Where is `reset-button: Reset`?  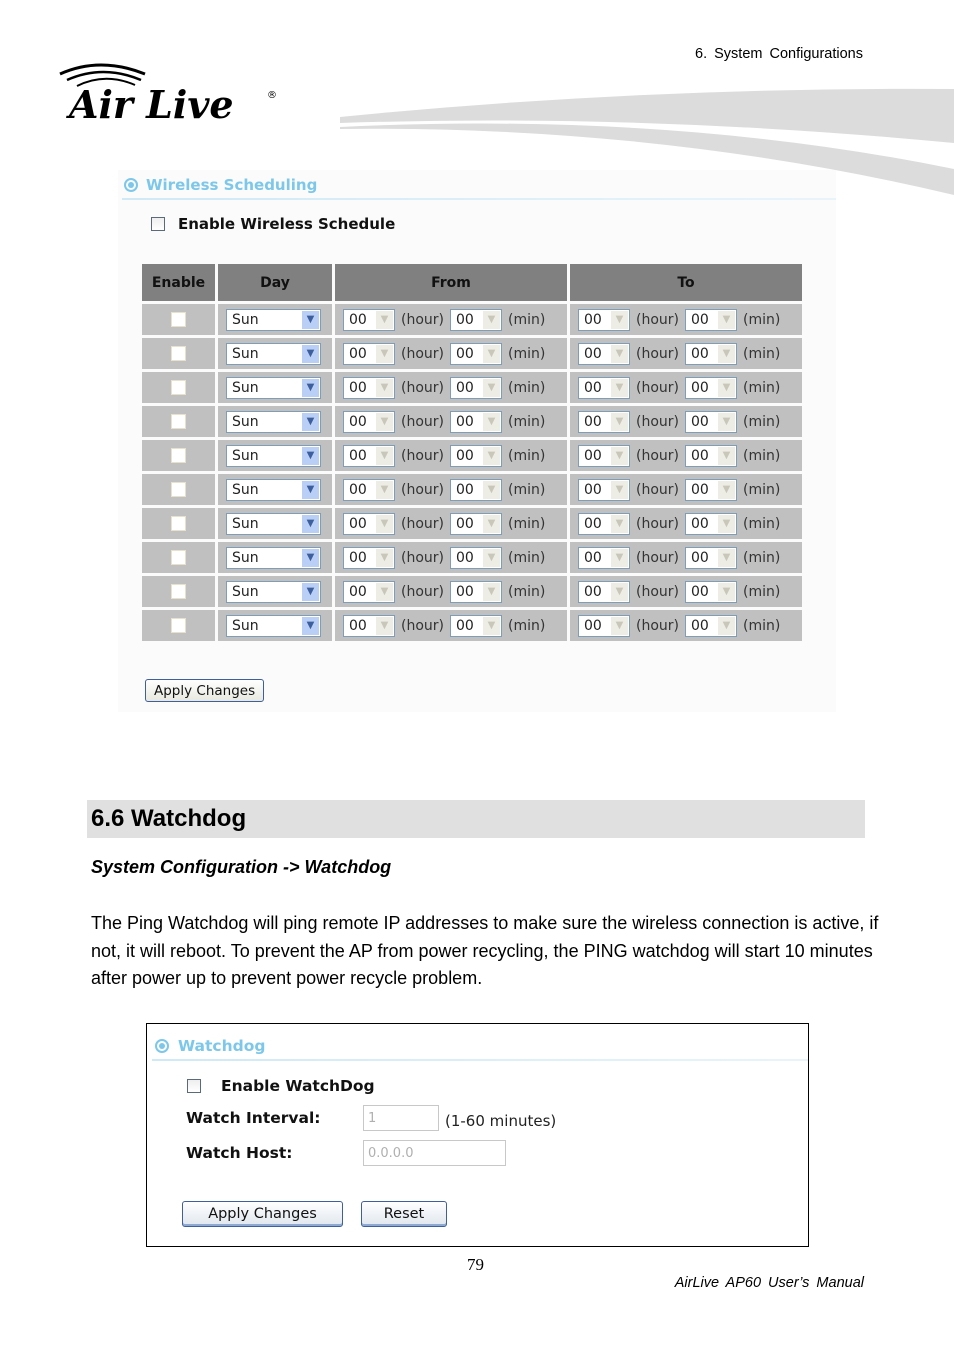 reset-button: Reset is located at coordinates (404, 1214).